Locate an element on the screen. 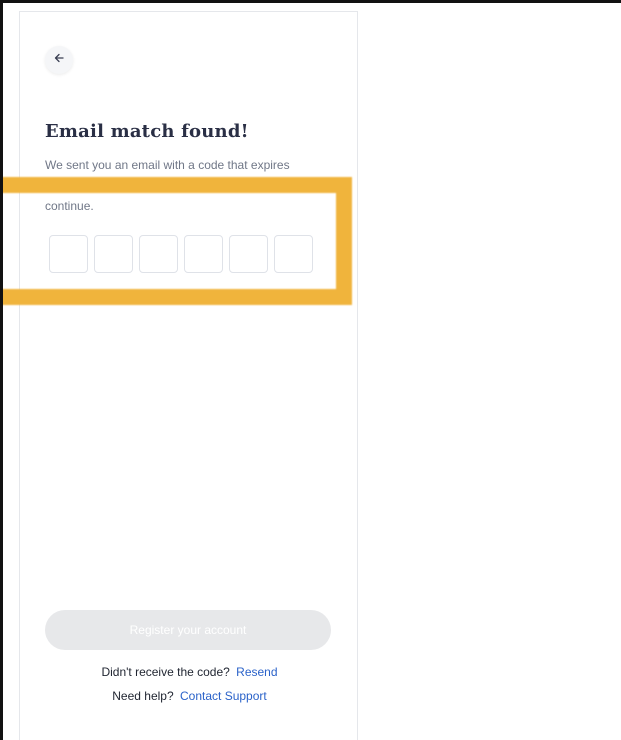 The width and height of the screenshot is (621, 740). code-input-group is located at coordinates (181, 254).